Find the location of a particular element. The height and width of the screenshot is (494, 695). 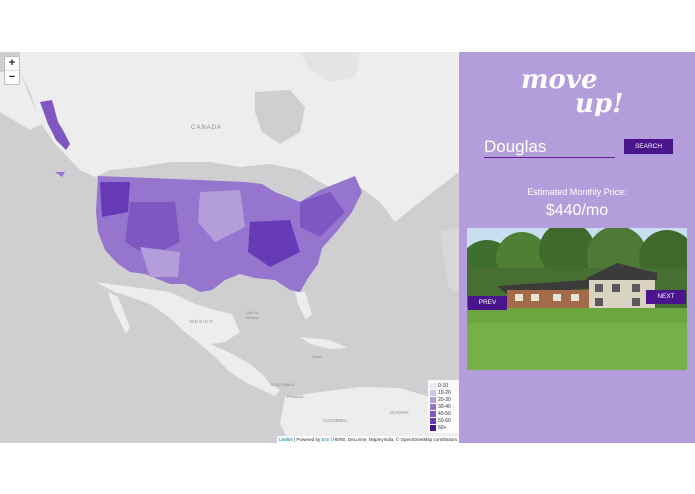

next-button: NEXT is located at coordinates (666, 297).